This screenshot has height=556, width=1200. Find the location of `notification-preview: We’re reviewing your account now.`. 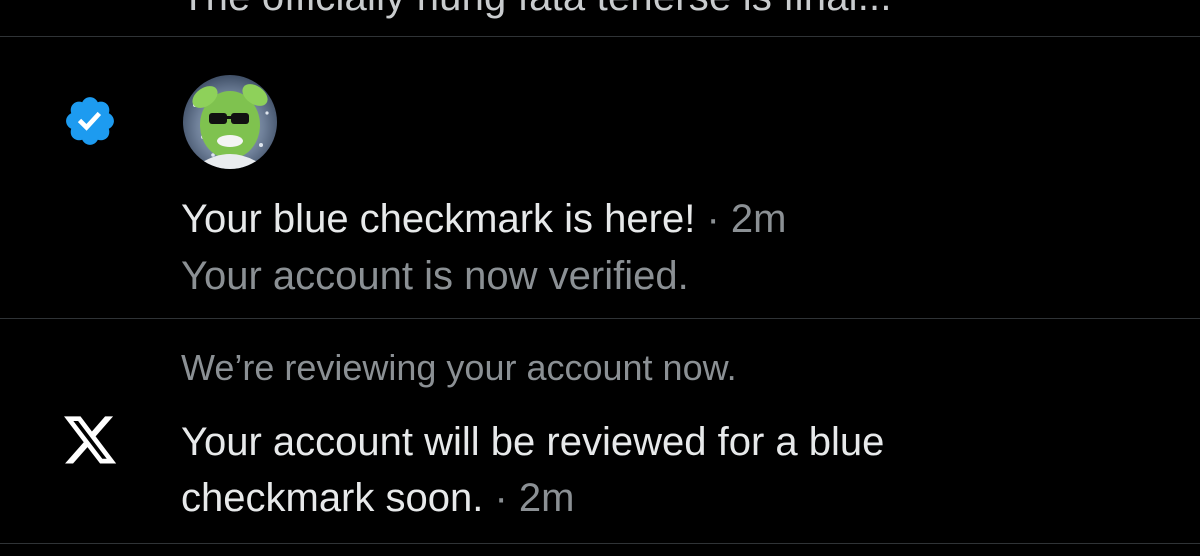

notification-preview: We’re reviewing your account now. is located at coordinates (459, 367).